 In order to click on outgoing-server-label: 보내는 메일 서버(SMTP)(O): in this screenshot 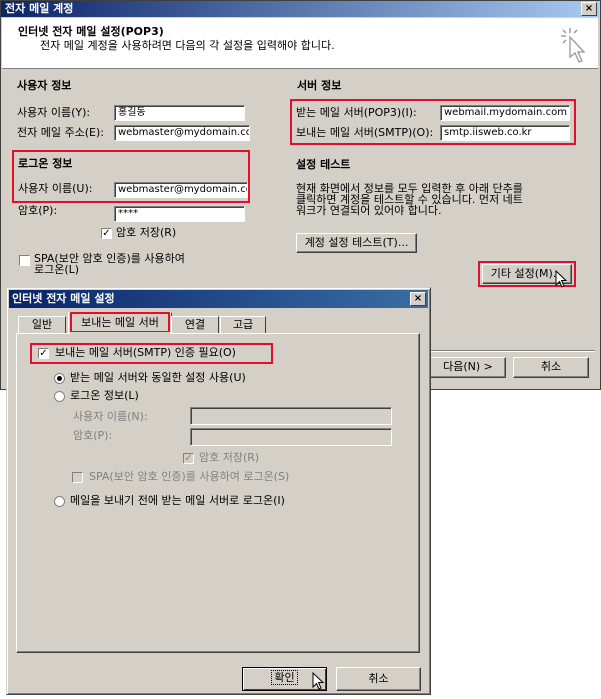, I will do `click(365, 132)`.